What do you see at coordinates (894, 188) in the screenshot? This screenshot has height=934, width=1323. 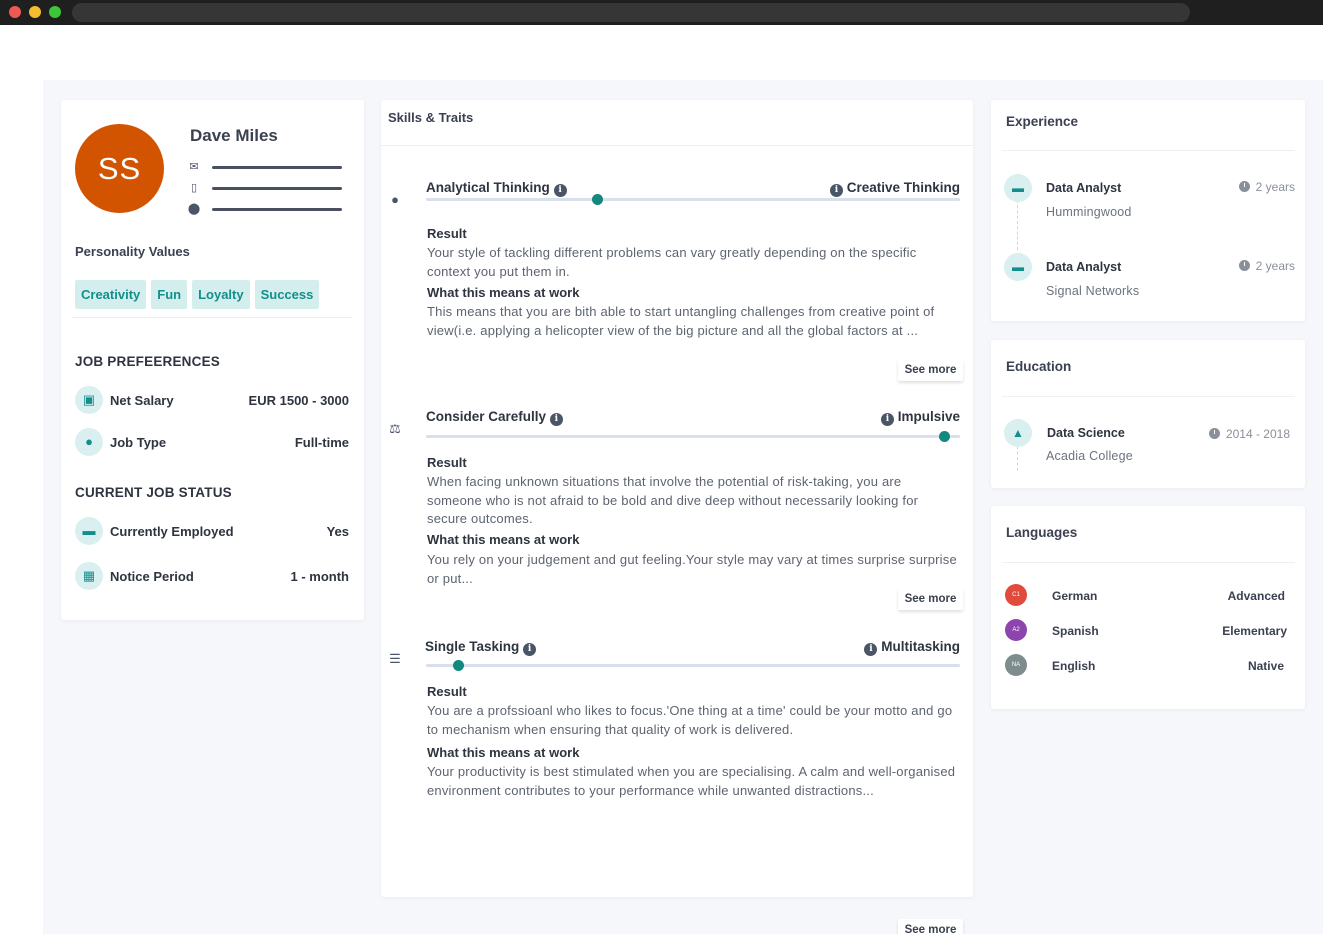 I see `trait-right-label: i Creative Thinking` at bounding box center [894, 188].